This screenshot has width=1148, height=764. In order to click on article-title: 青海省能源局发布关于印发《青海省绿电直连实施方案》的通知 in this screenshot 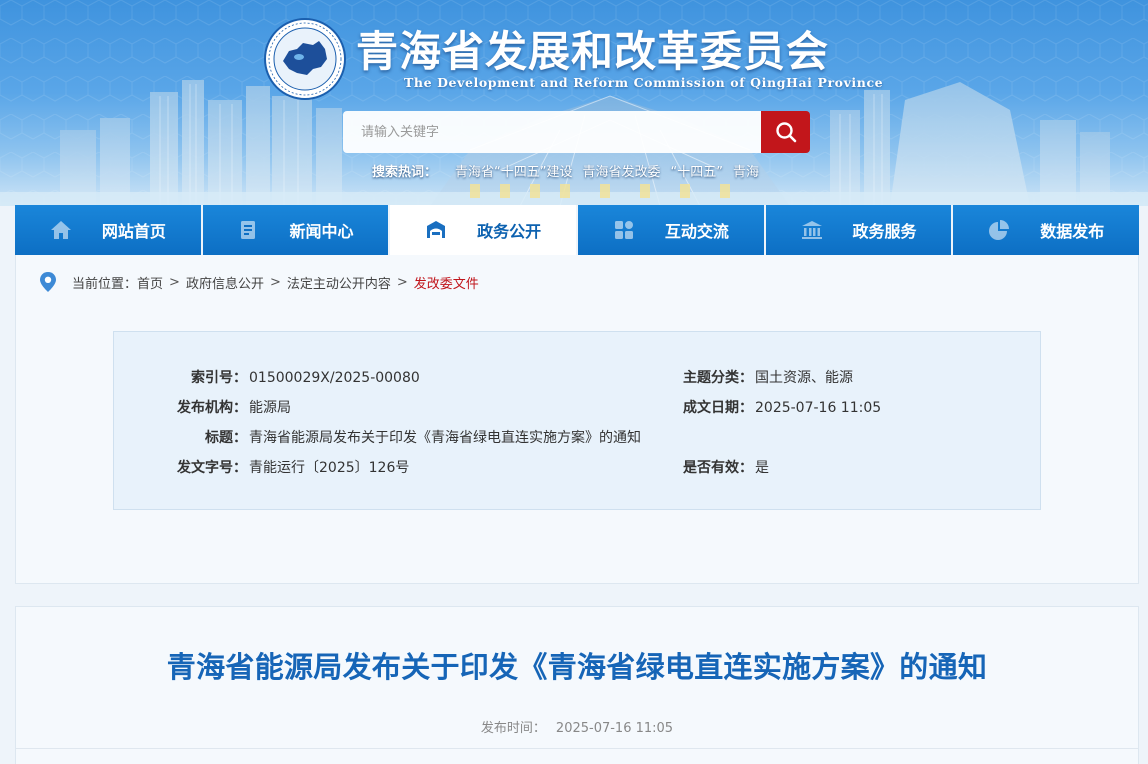, I will do `click(577, 667)`.